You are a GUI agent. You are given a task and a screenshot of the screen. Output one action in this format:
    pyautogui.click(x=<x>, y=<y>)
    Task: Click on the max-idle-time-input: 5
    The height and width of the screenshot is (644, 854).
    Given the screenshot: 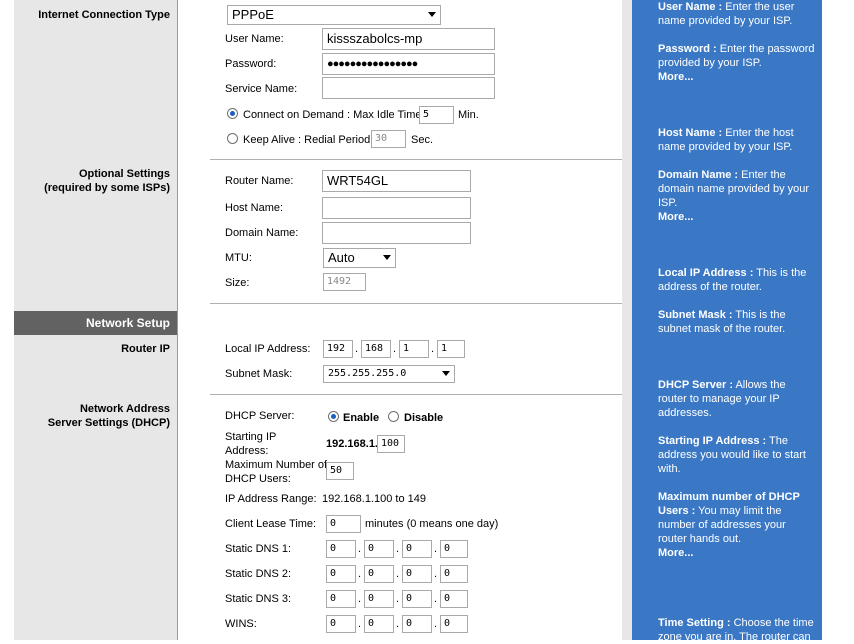 What is the action you would take?
    pyautogui.click(x=436, y=115)
    